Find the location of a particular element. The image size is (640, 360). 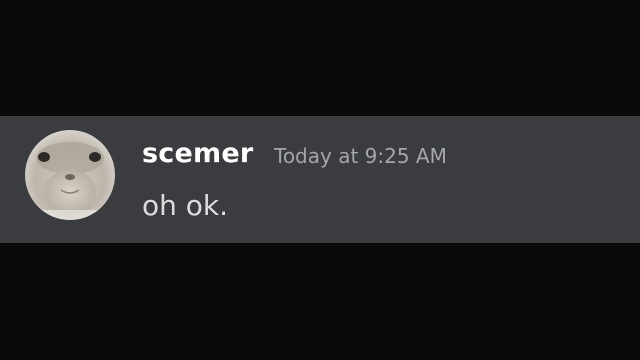

message-timestamp: Today at 9:25 AM is located at coordinates (360, 156).